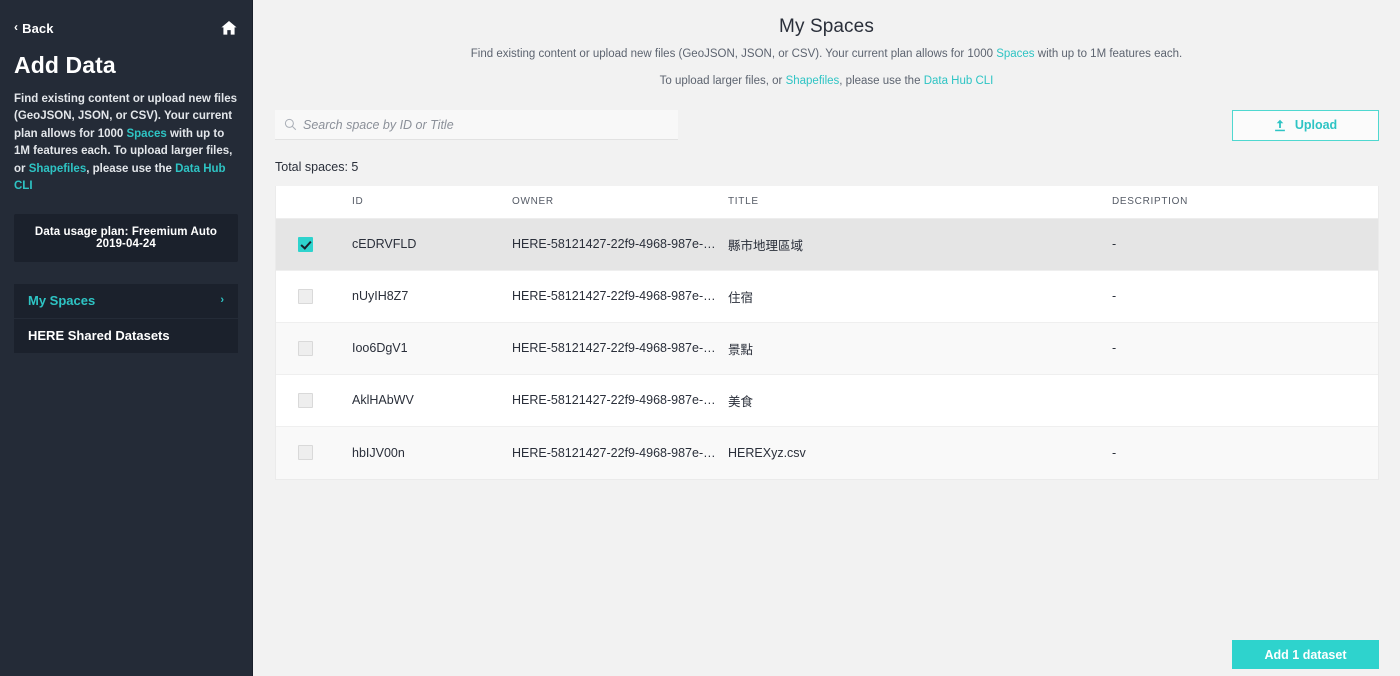 The width and height of the screenshot is (1400, 676). I want to click on home-icon, so click(229, 28).